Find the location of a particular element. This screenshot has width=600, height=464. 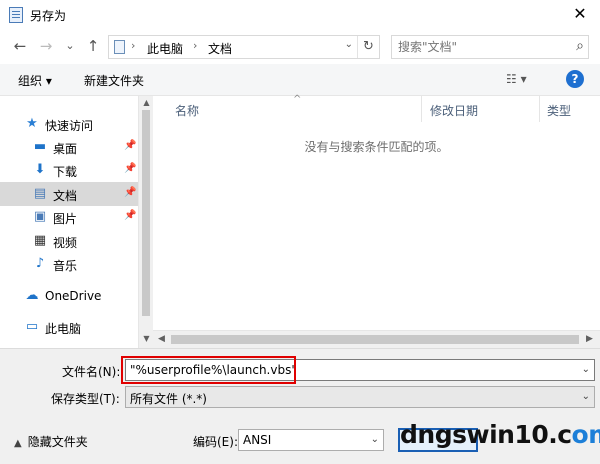

recent-locations-icon: ⌄ is located at coordinates (70, 47).